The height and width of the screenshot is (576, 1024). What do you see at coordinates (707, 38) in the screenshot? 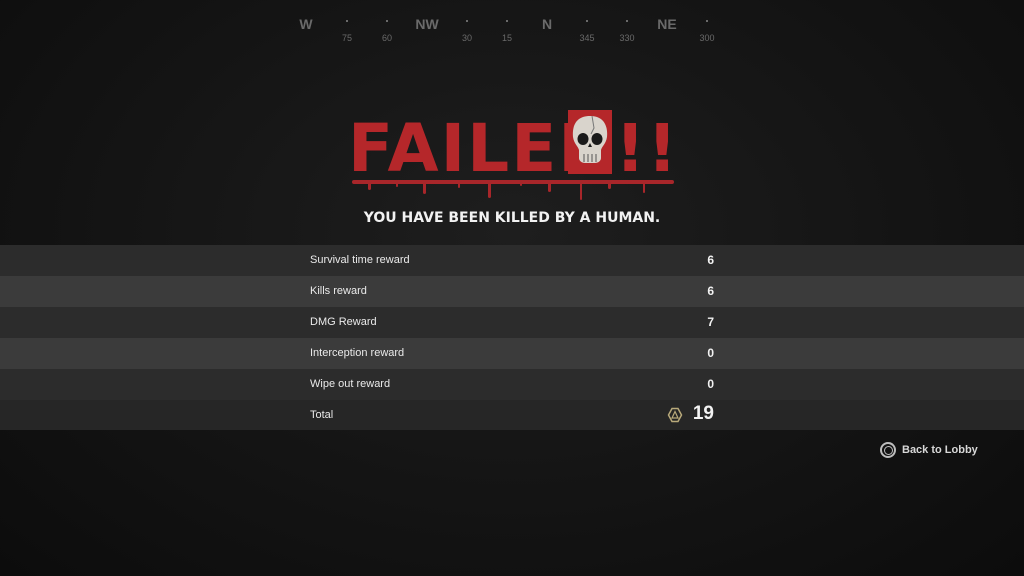
I see `compass-deg: 300` at bounding box center [707, 38].